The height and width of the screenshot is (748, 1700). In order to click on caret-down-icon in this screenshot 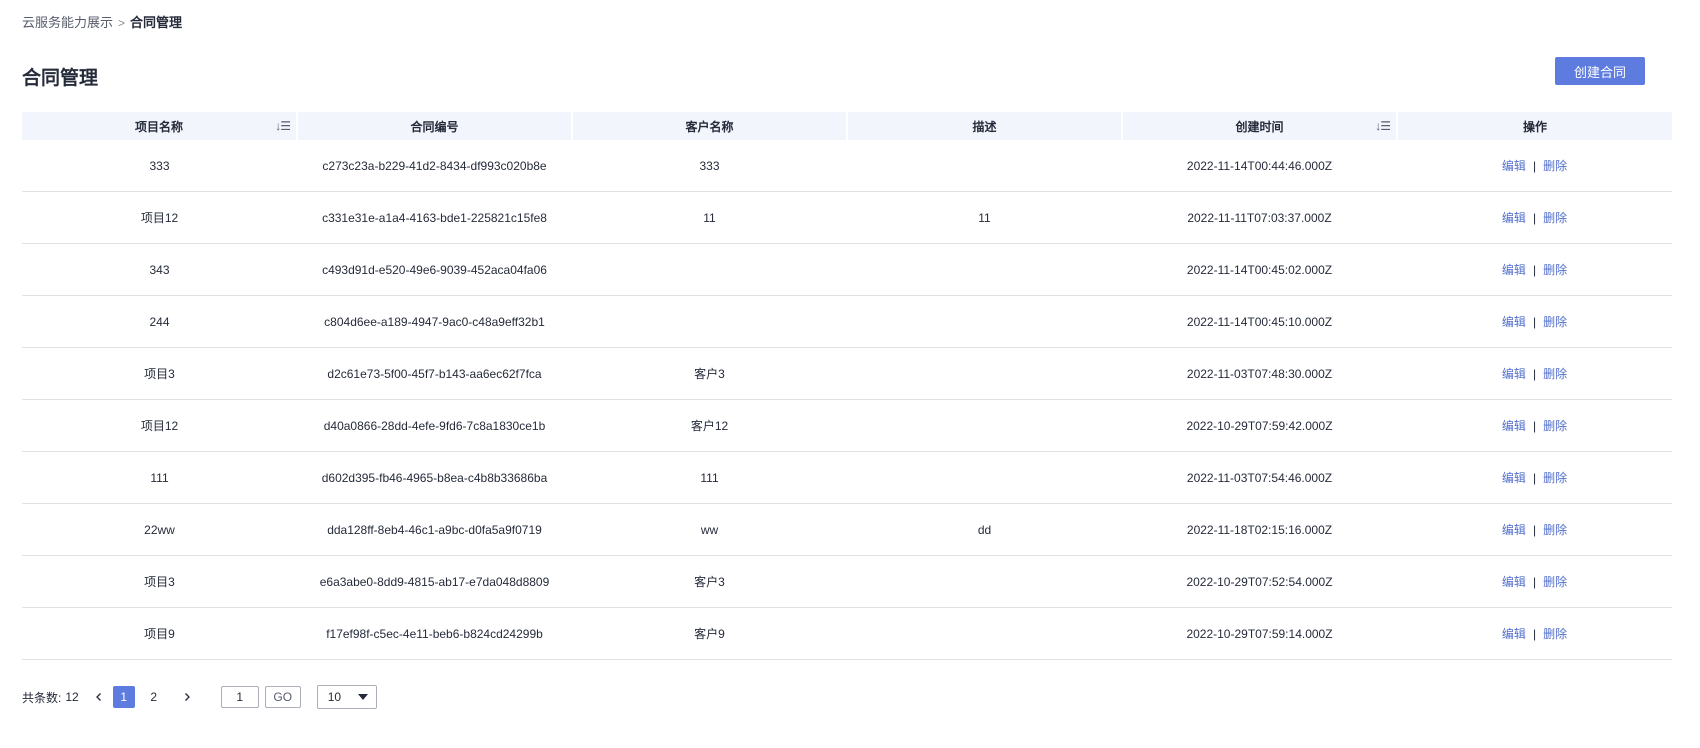, I will do `click(362, 697)`.